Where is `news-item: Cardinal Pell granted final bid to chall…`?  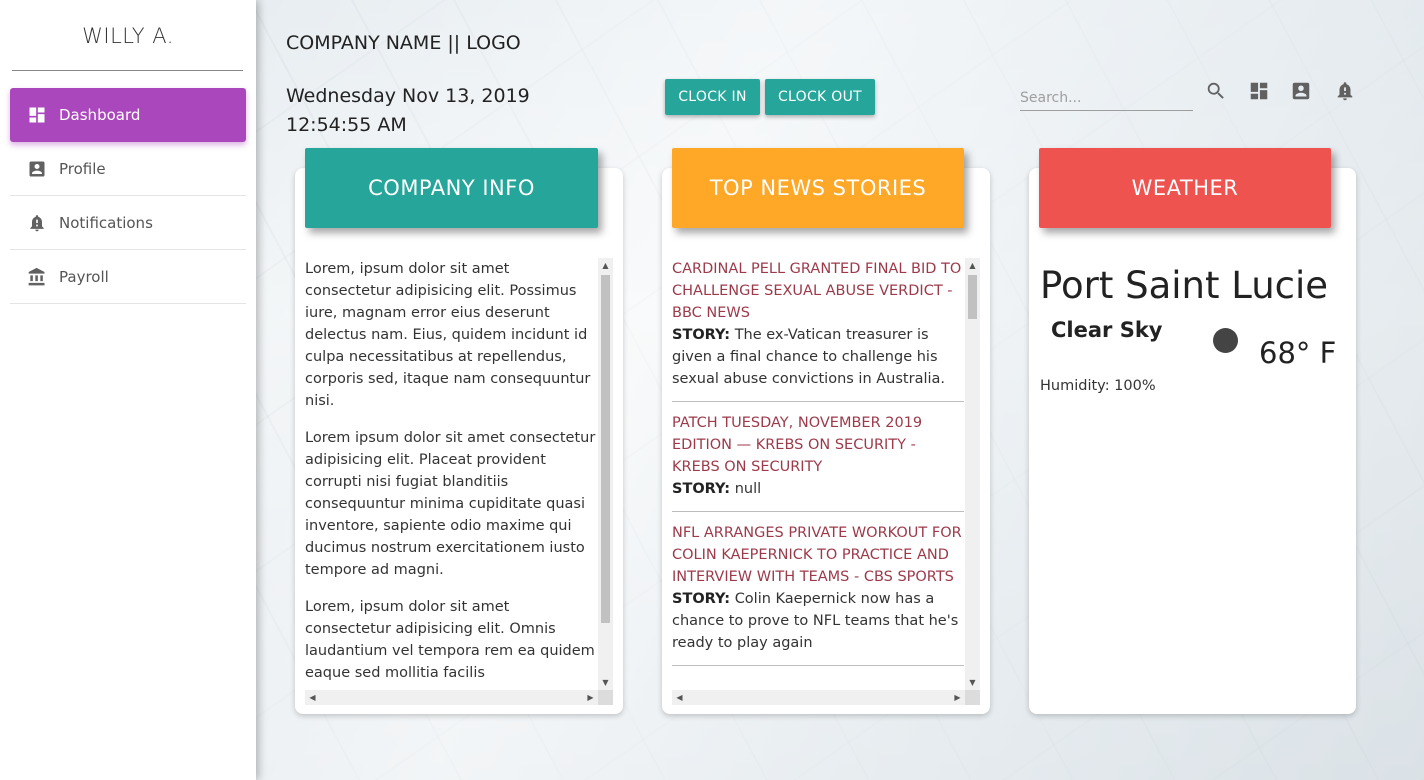 news-item: Cardinal Pell granted final bid to chall… is located at coordinates (818, 330).